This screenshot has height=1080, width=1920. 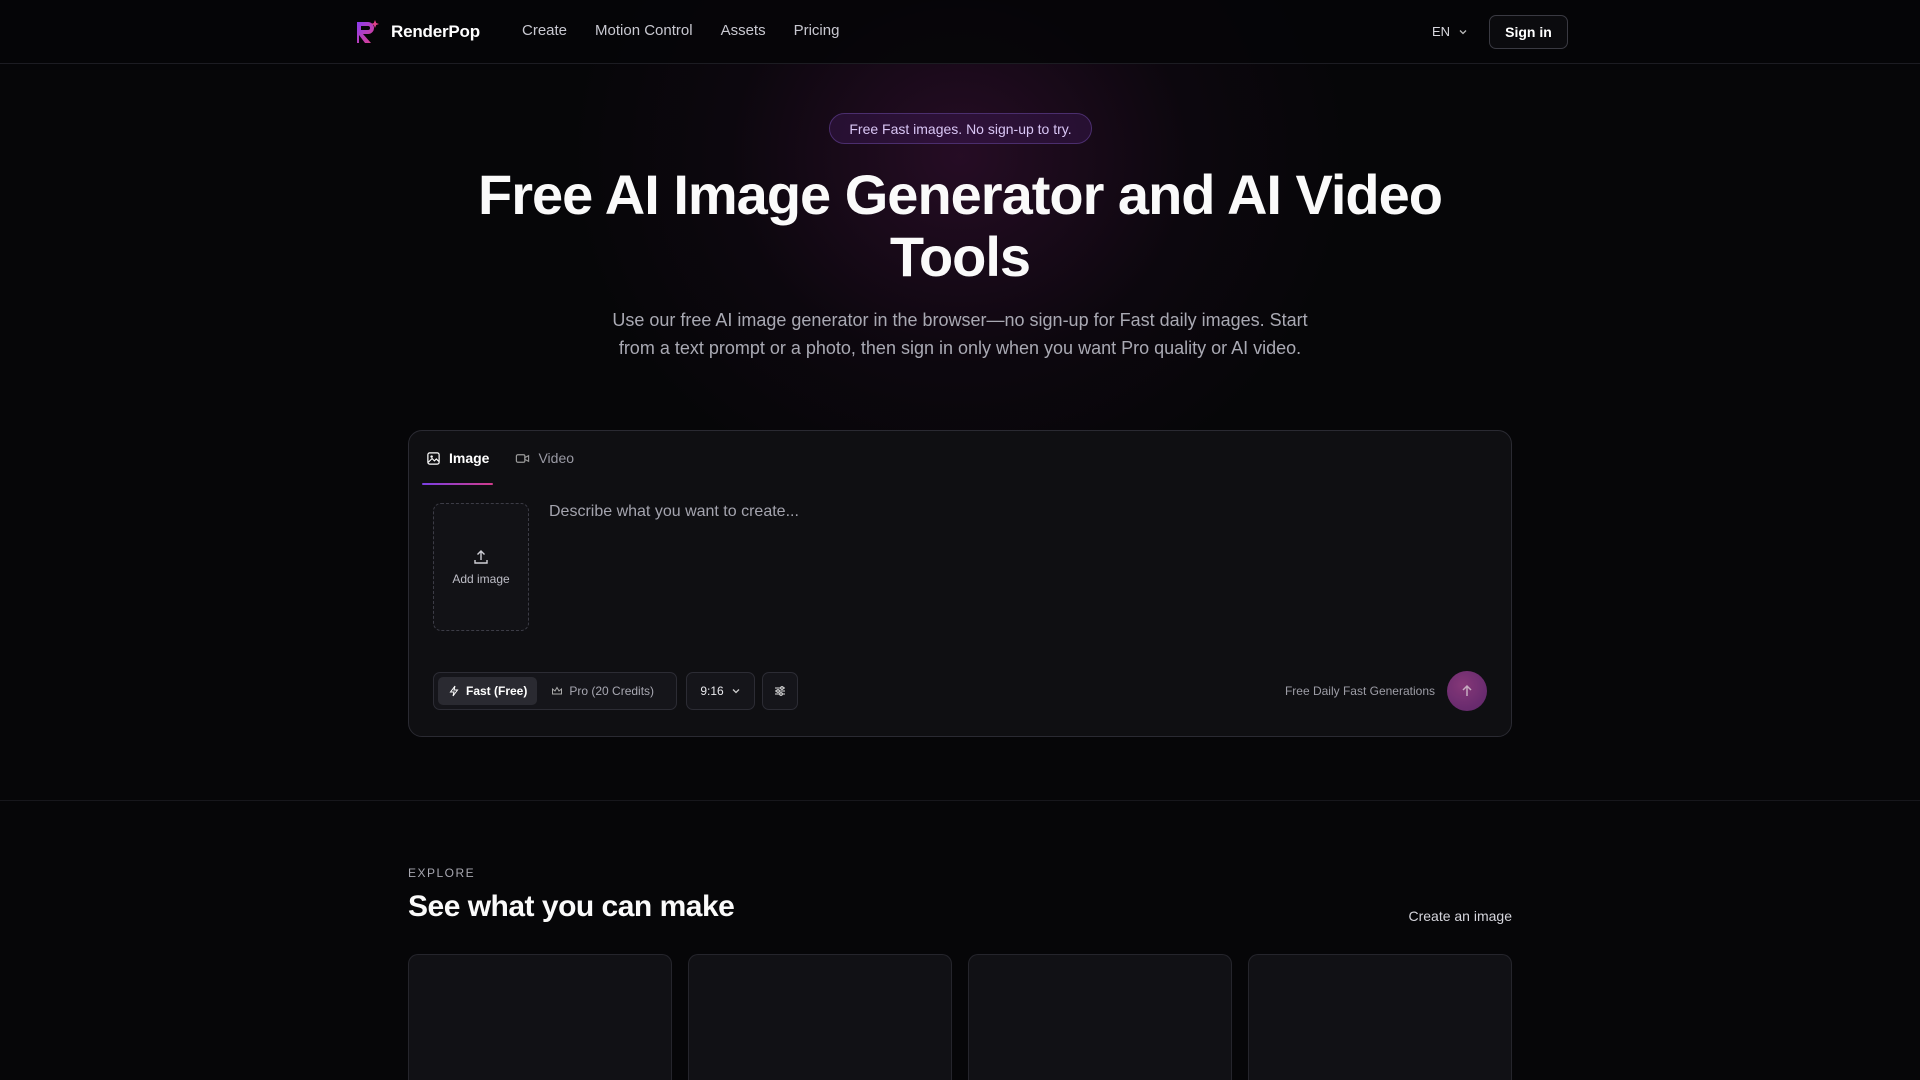 I want to click on upload-icon, so click(x=481, y=557).